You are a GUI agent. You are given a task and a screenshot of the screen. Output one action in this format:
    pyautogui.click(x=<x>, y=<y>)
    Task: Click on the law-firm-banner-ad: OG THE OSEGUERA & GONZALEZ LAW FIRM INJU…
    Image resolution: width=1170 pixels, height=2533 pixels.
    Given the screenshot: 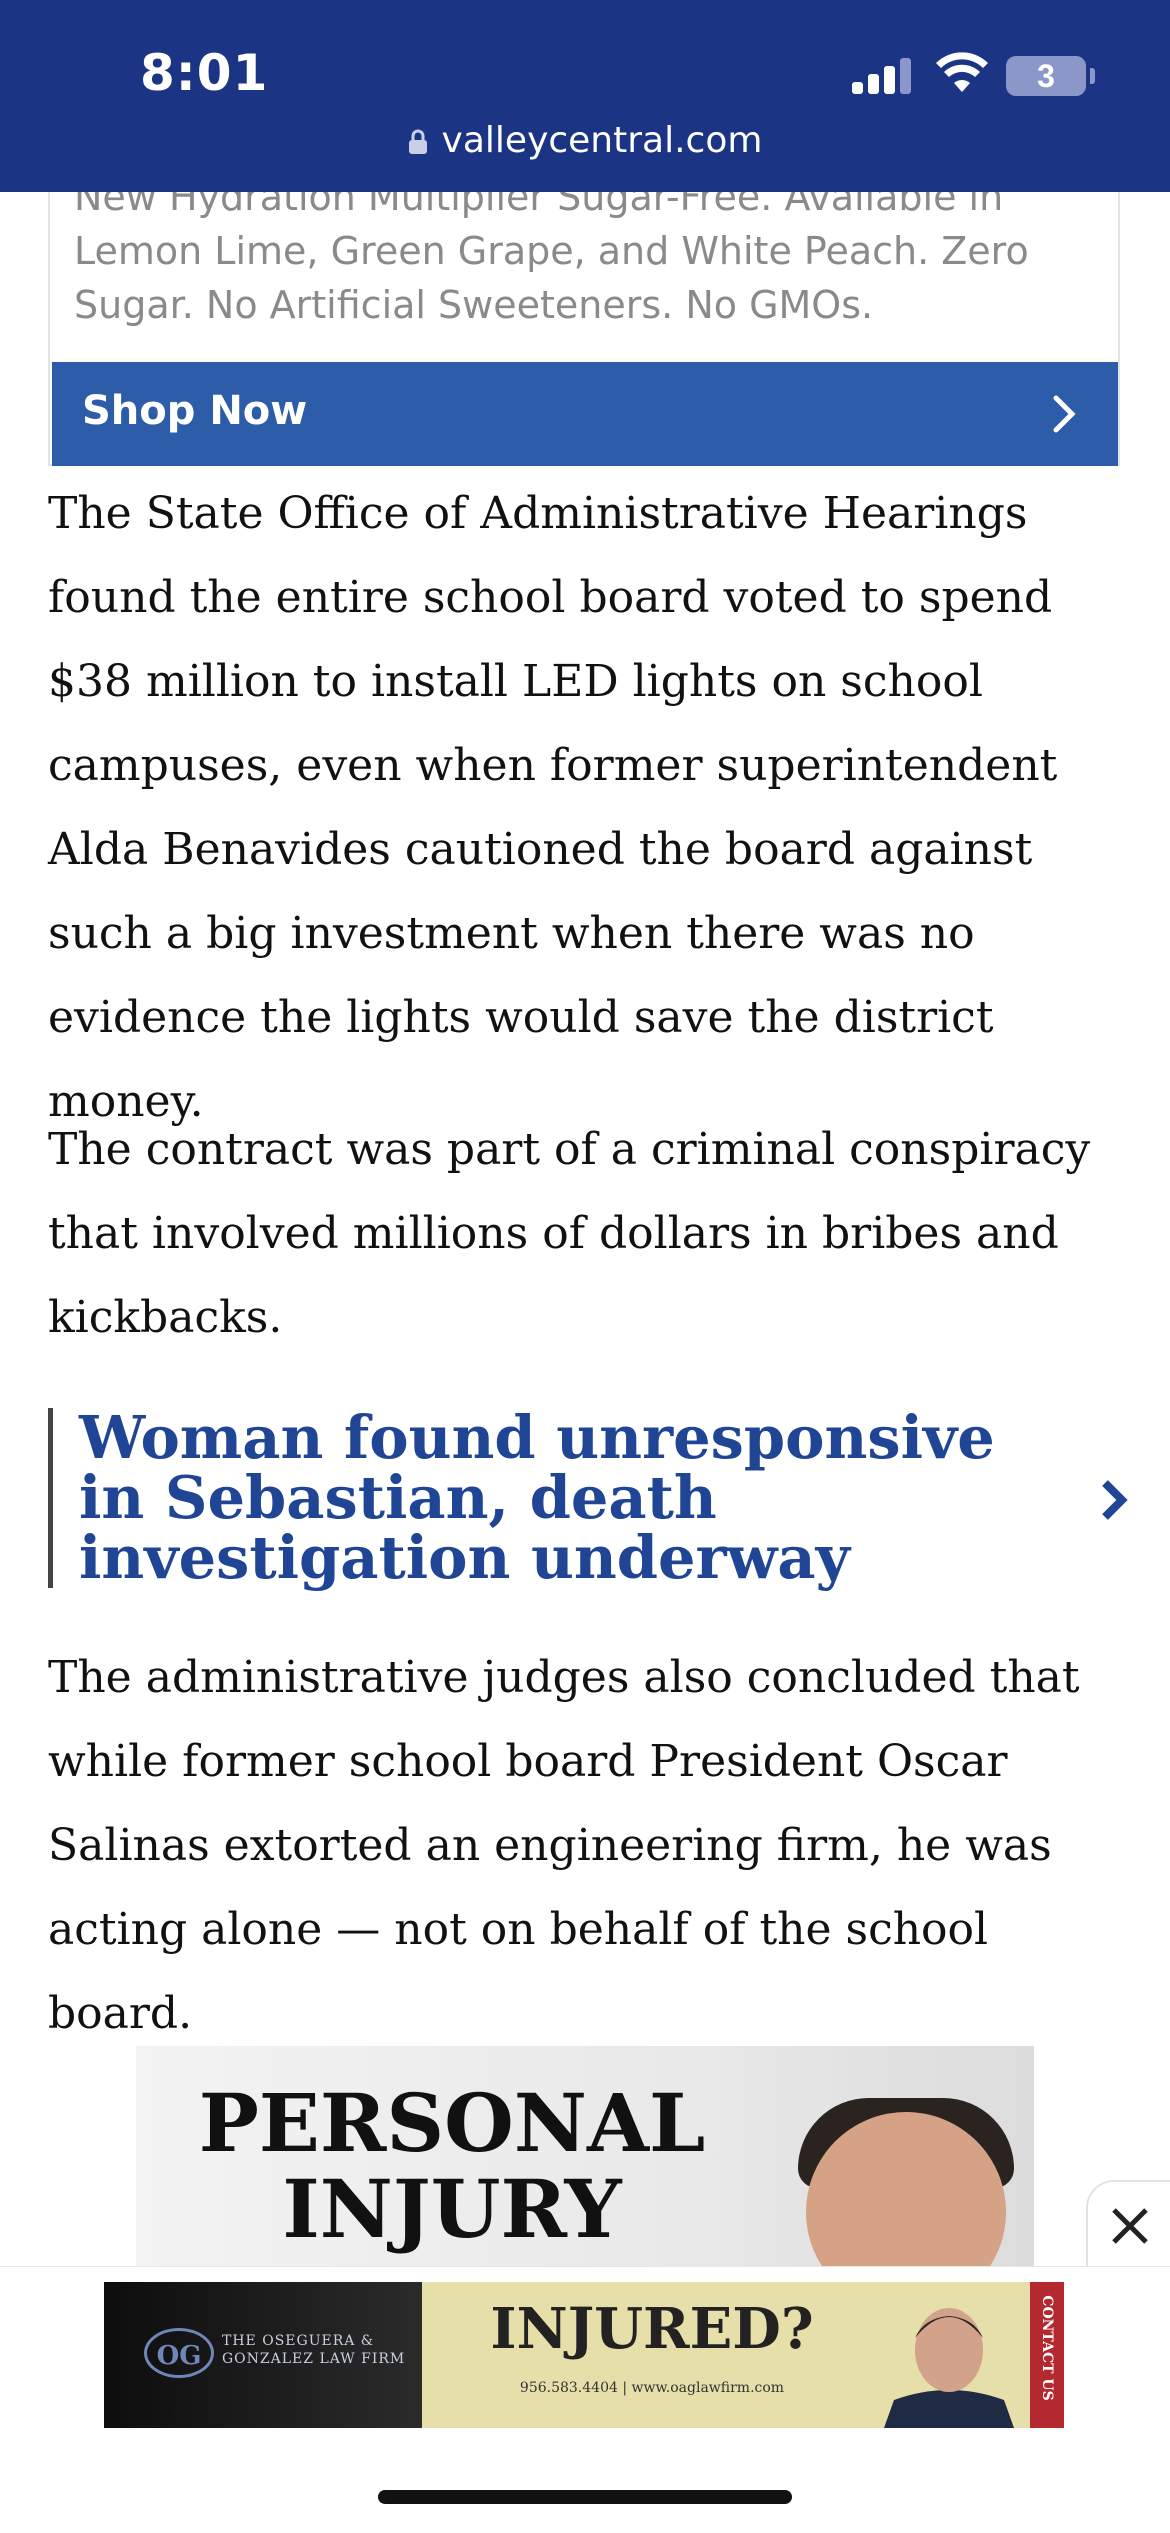 What is the action you would take?
    pyautogui.click(x=584, y=2355)
    